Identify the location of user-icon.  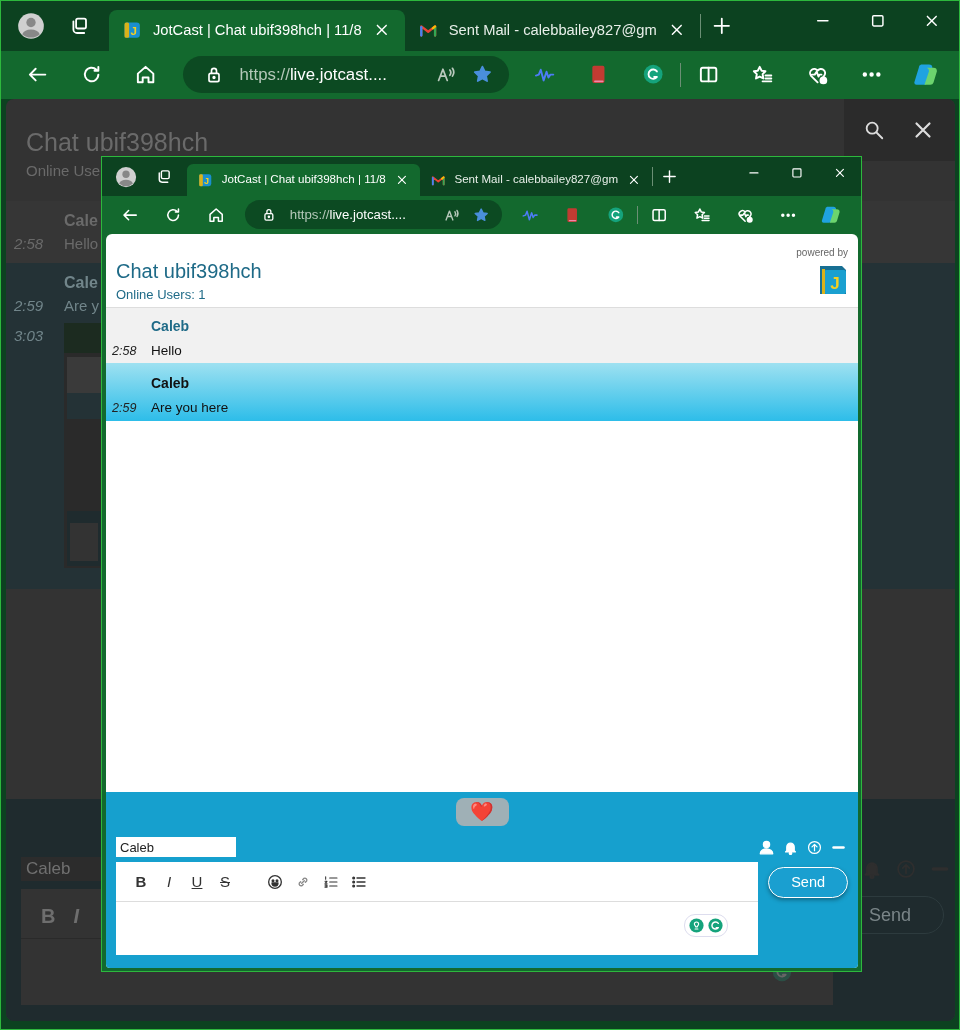
(766, 847).